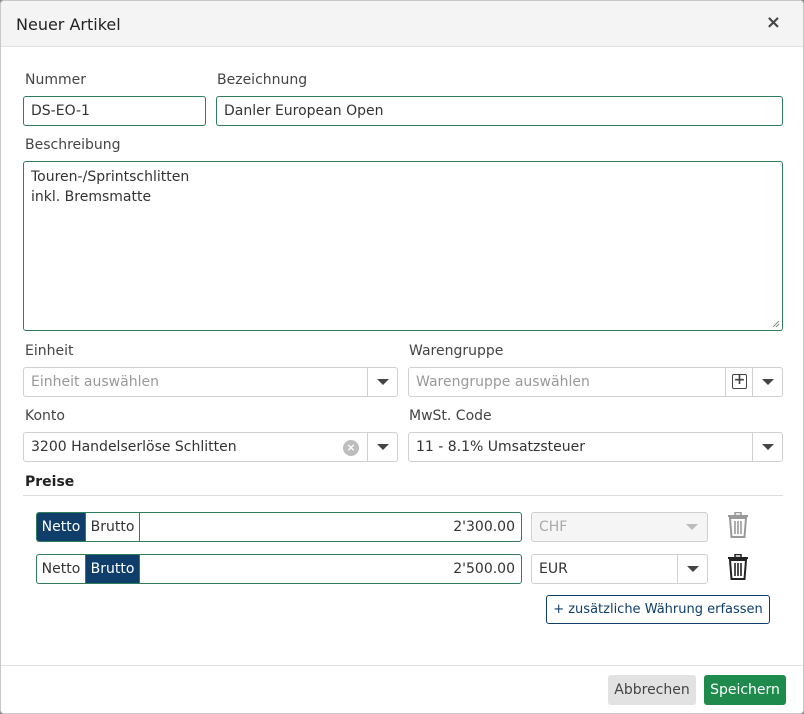 This screenshot has width=804, height=714. I want to click on nummer-input, so click(114, 111).